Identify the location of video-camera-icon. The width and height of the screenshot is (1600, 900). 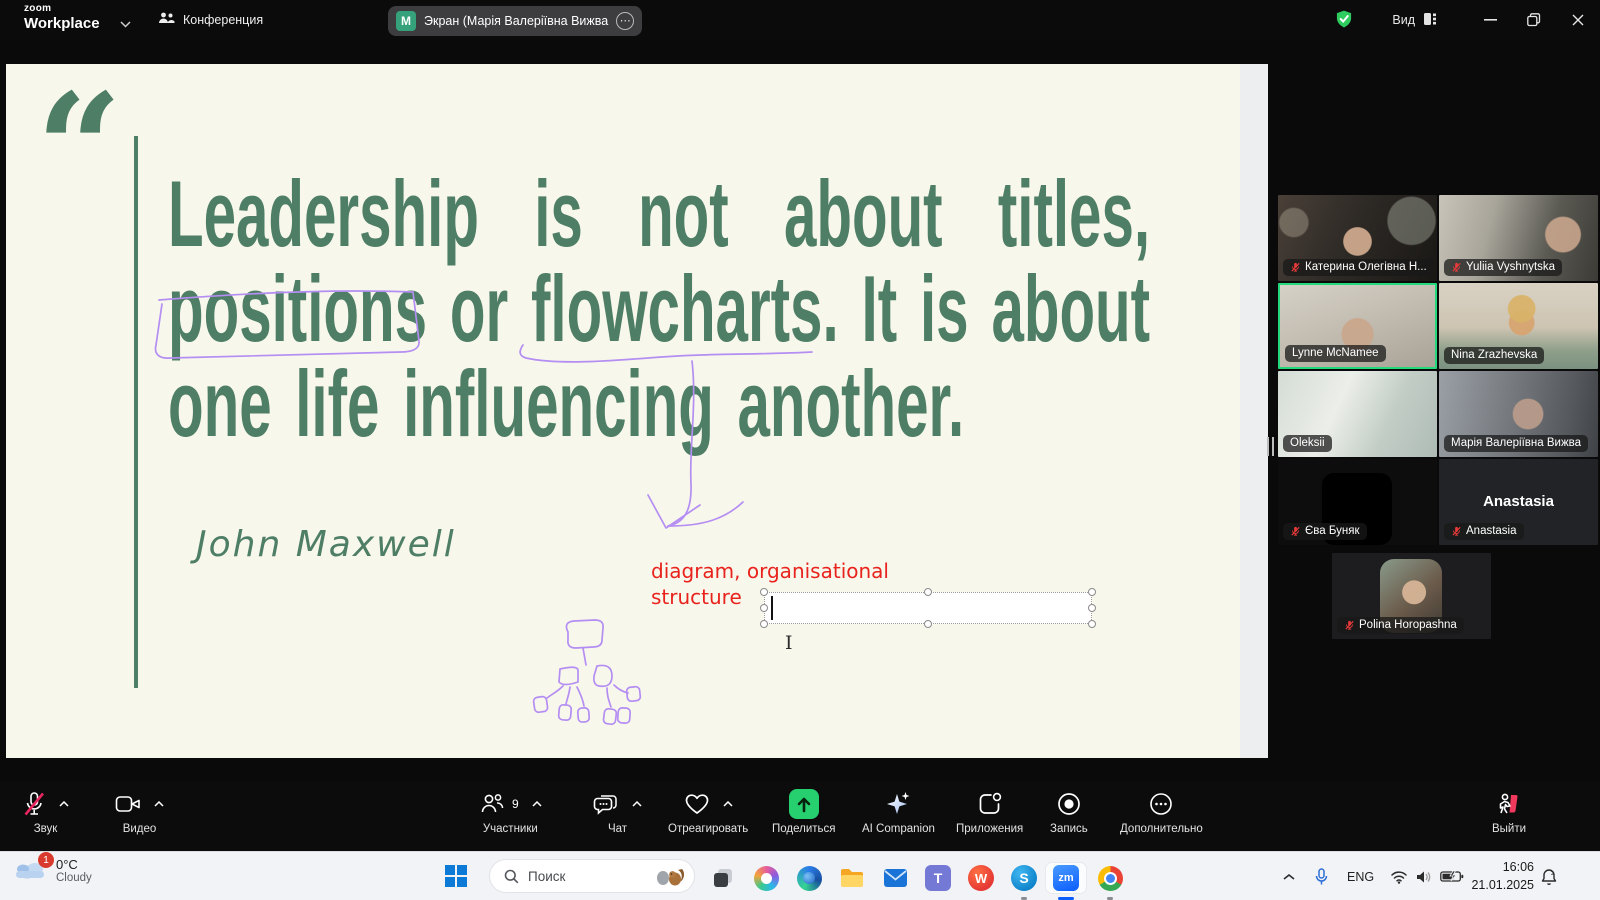
(127, 804).